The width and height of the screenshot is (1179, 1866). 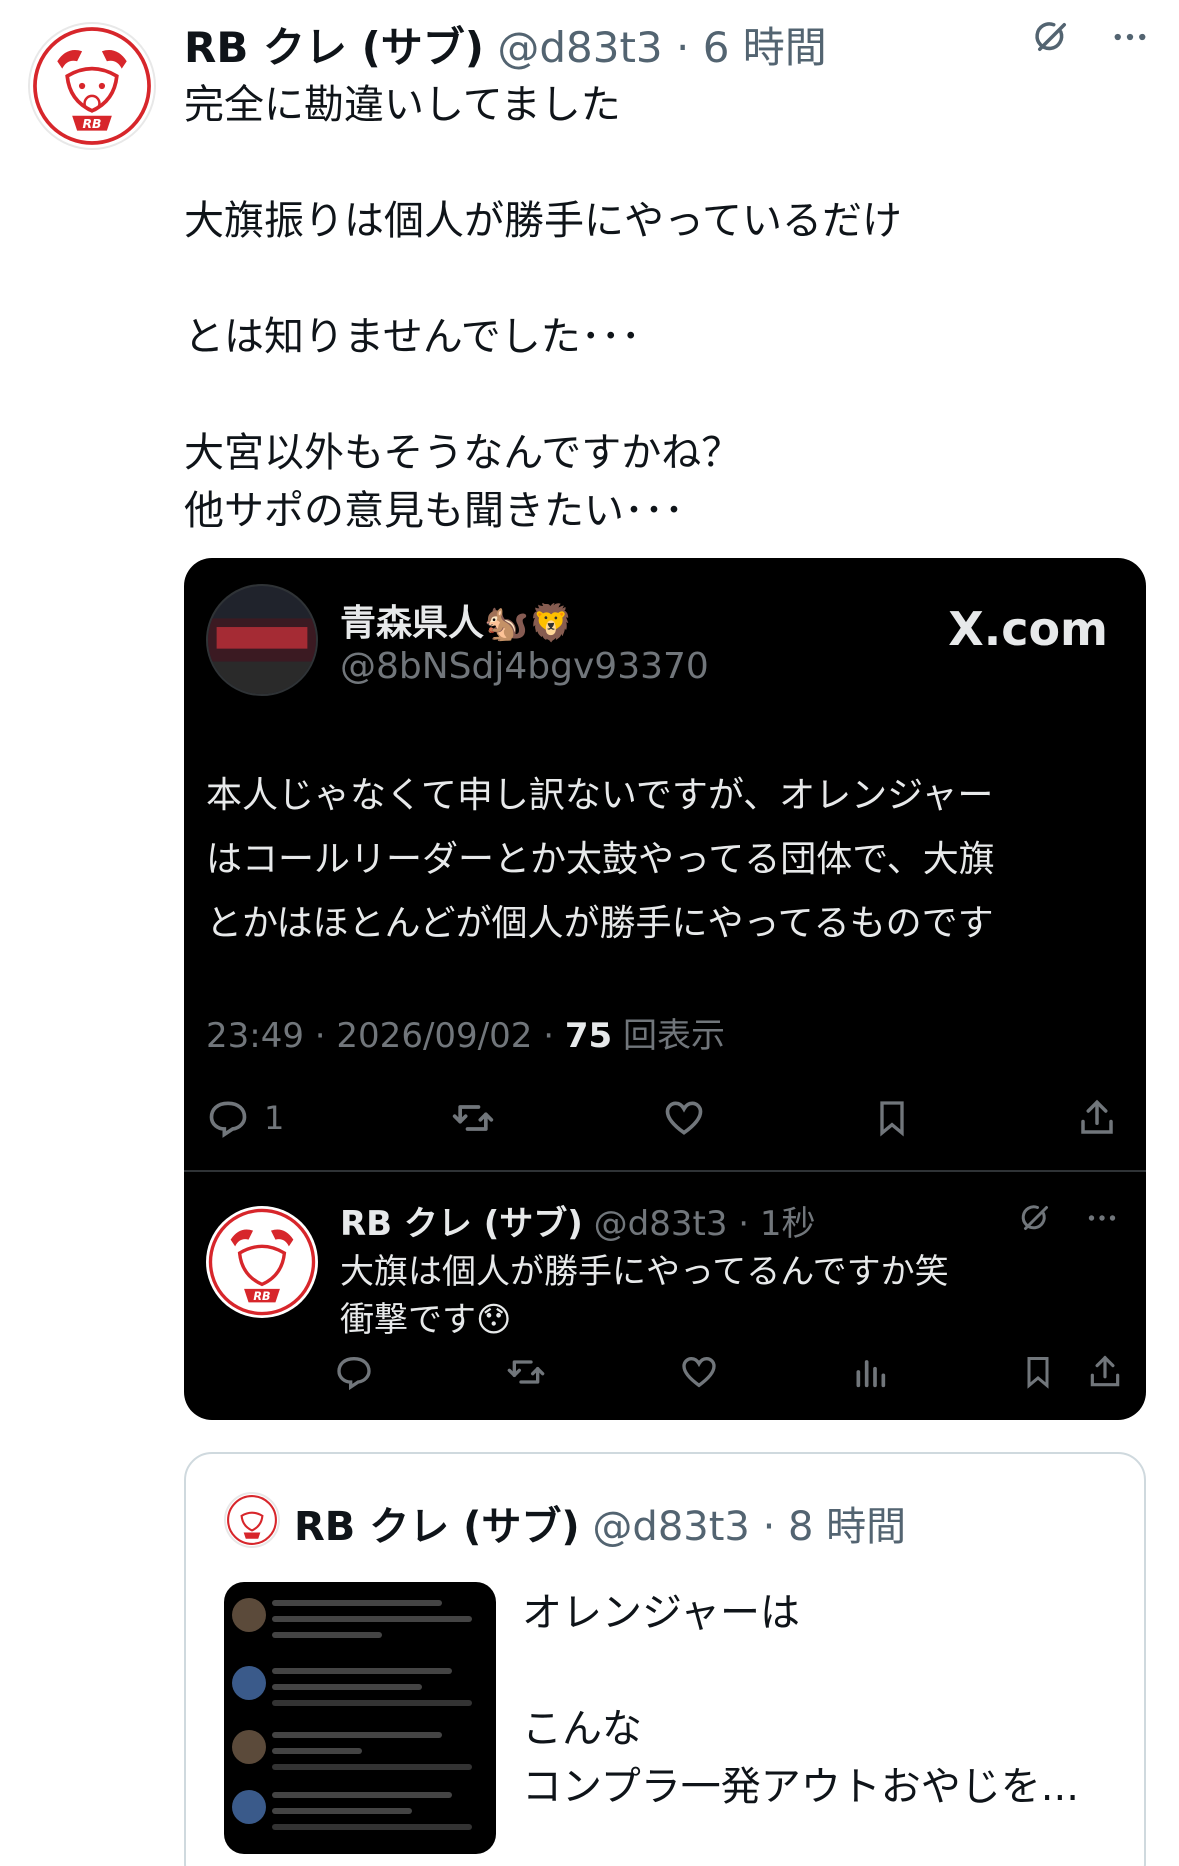 What do you see at coordinates (600, 923) in the screenshot?
I see `embedded-line: とかはほとんどが個人が勝手にやってるものです` at bounding box center [600, 923].